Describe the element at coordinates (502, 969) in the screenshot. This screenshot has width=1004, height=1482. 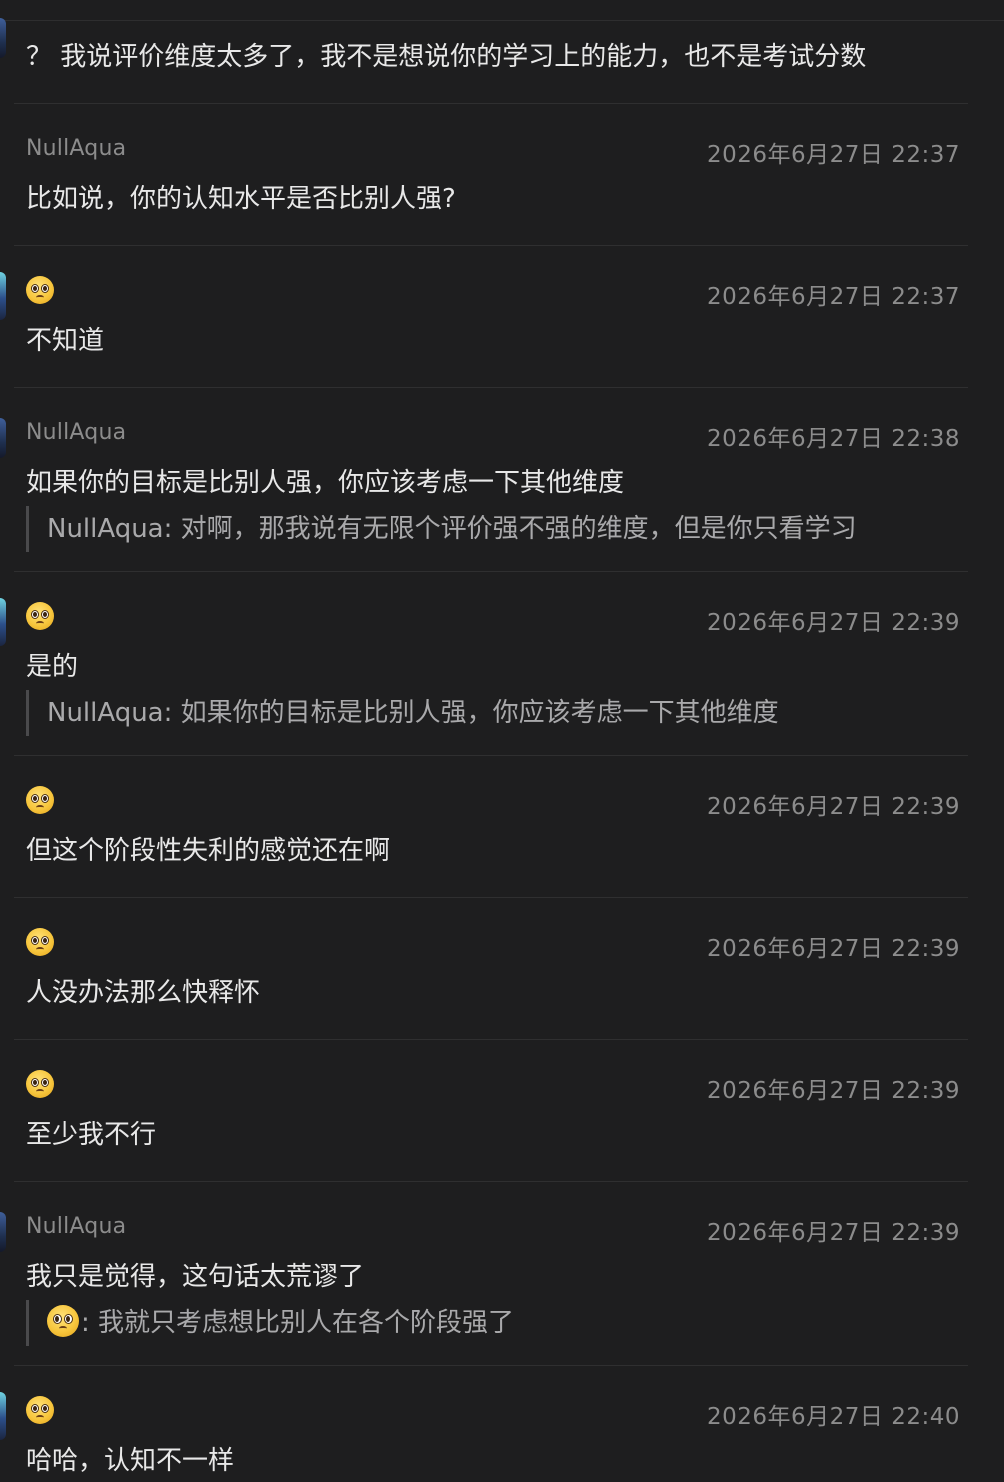
I see `message-row: 2026年6月27日 22:39 人没办法那么快释怀` at that location.